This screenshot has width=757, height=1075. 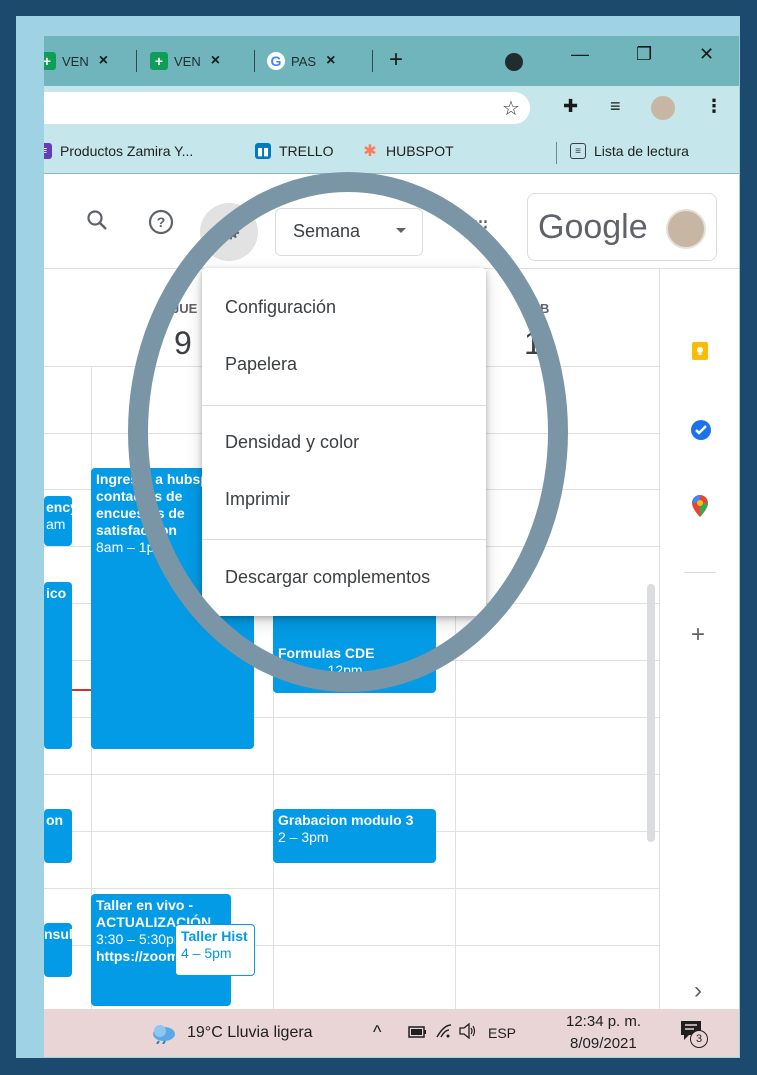 What do you see at coordinates (700, 354) in the screenshot?
I see `keep-icon` at bounding box center [700, 354].